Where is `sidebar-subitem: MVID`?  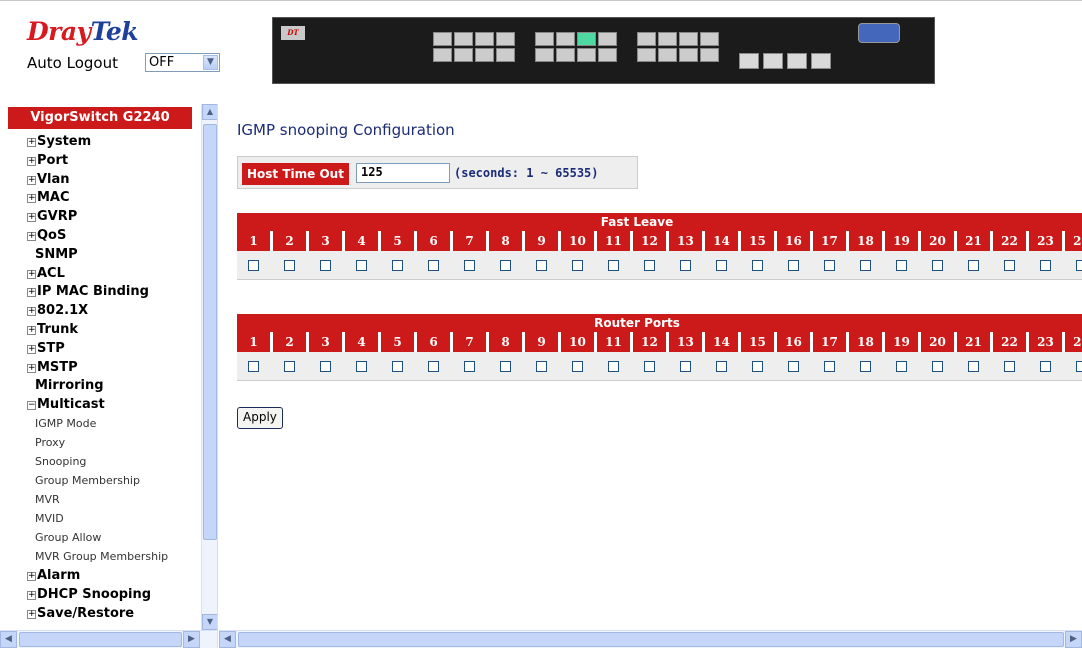 sidebar-subitem: MVID is located at coordinates (97, 518).